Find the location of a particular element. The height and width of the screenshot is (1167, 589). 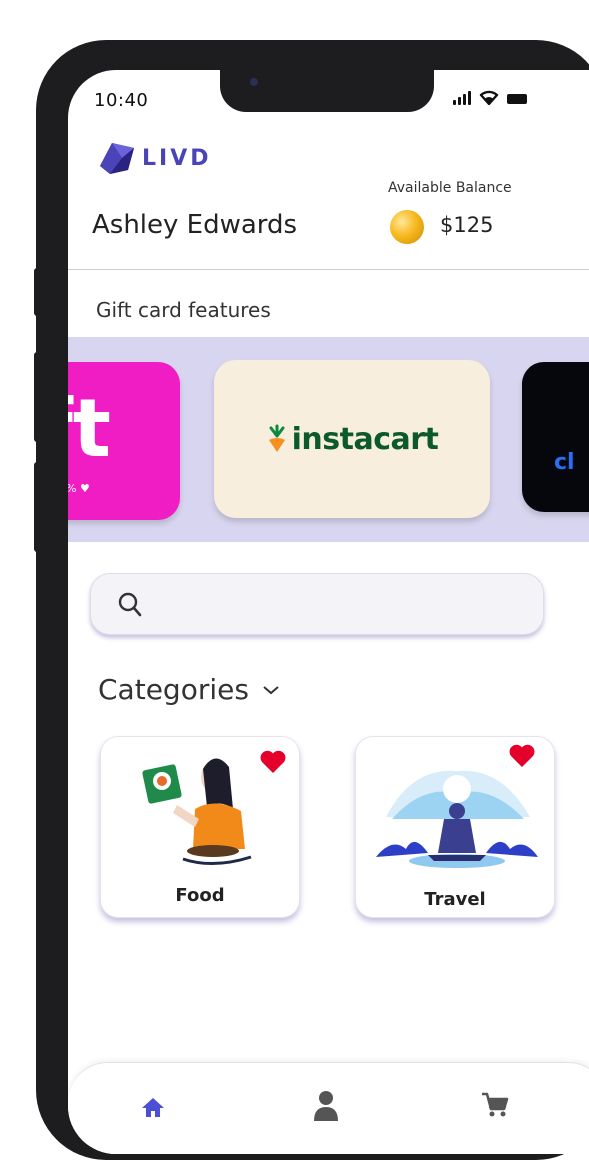

gift-card-instacart: instacart is located at coordinates (352, 439).